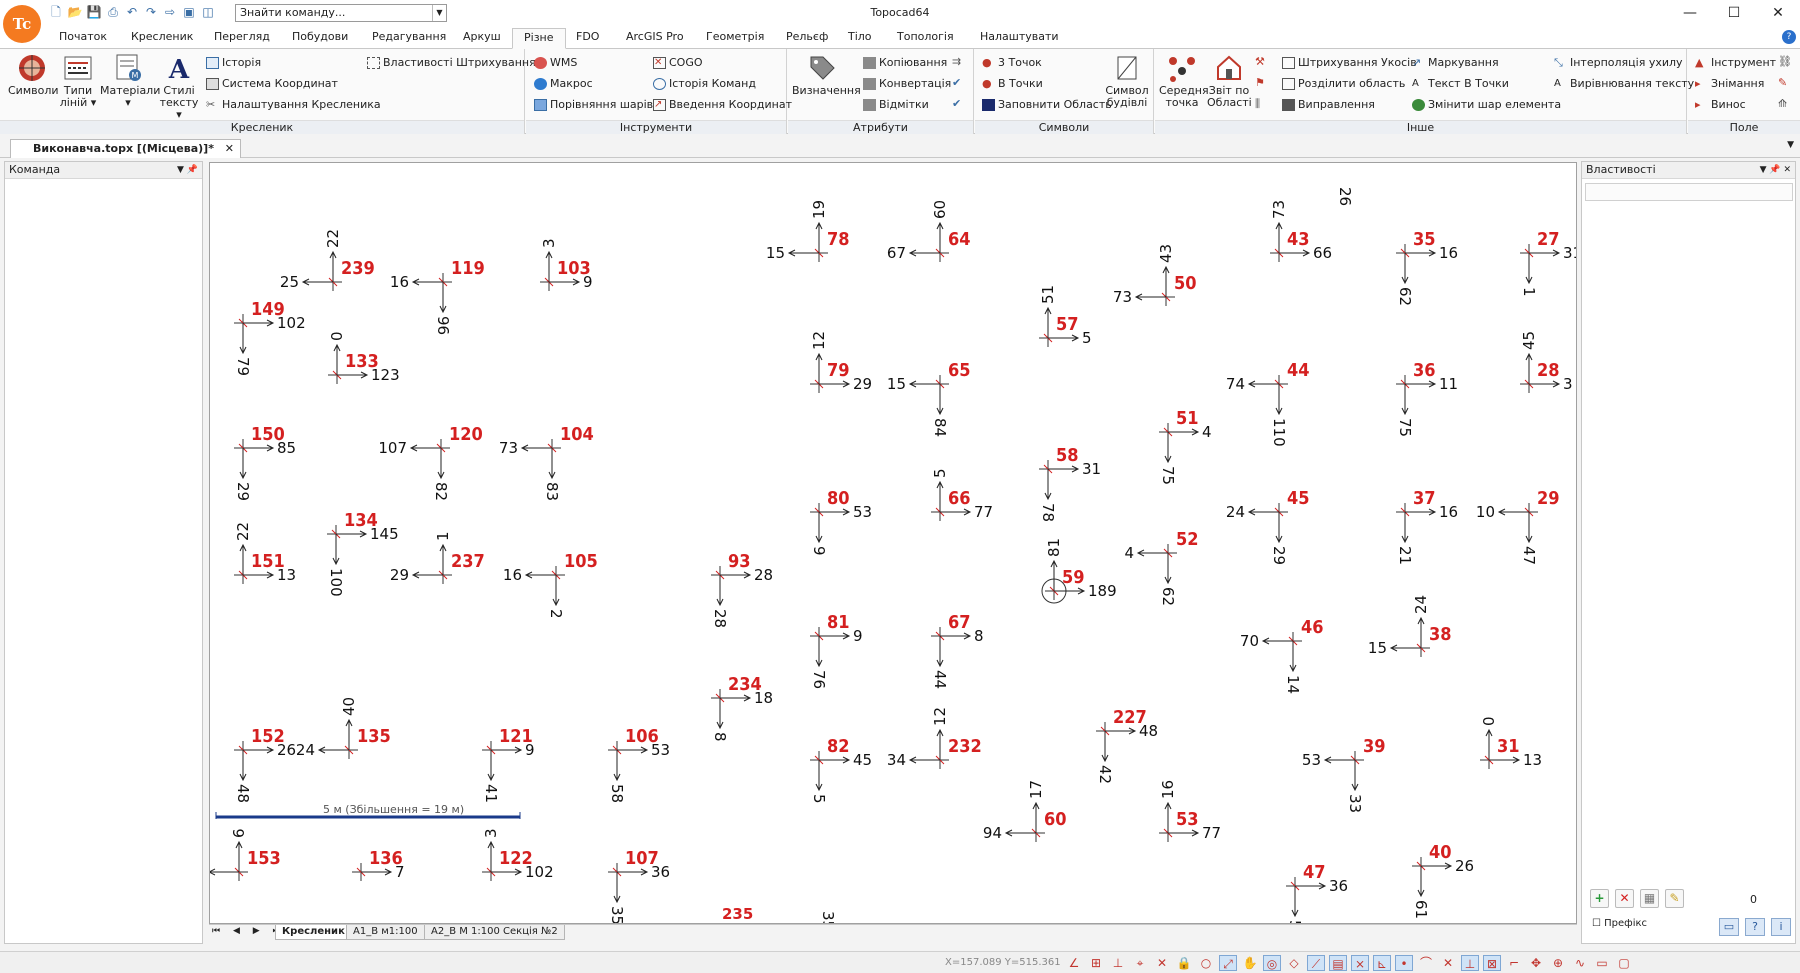  What do you see at coordinates (655, 36) in the screenshot?
I see `tab-arcgis: ArcGIS Pro` at bounding box center [655, 36].